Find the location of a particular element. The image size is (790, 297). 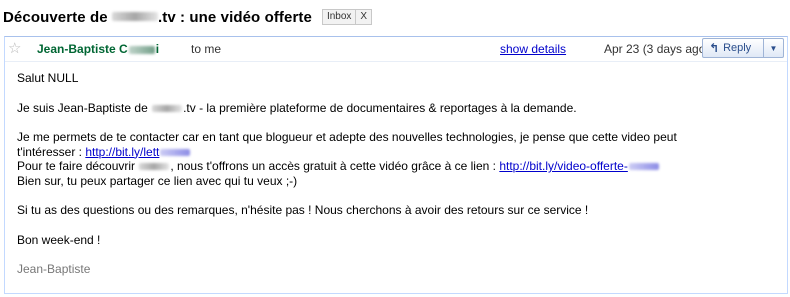

reply-options-button: ▼ is located at coordinates (774, 48).